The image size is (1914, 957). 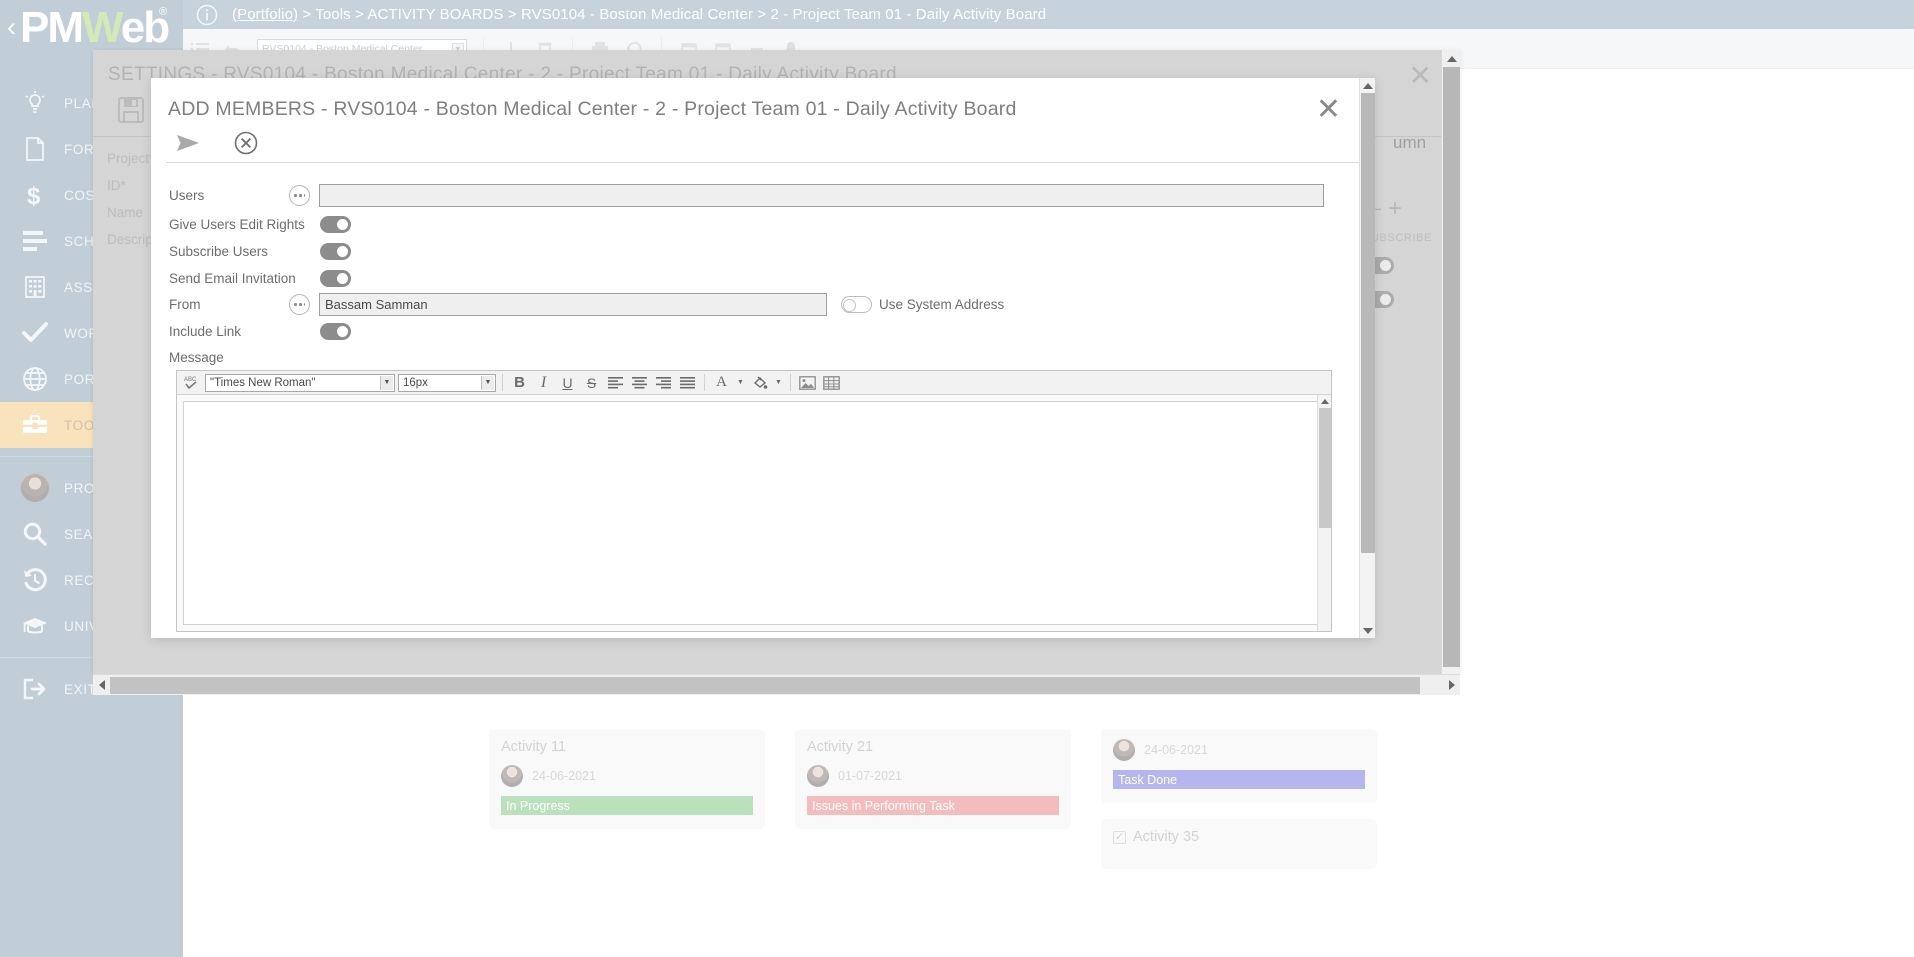 What do you see at coordinates (721, 383) in the screenshot?
I see `text-color-button: A` at bounding box center [721, 383].